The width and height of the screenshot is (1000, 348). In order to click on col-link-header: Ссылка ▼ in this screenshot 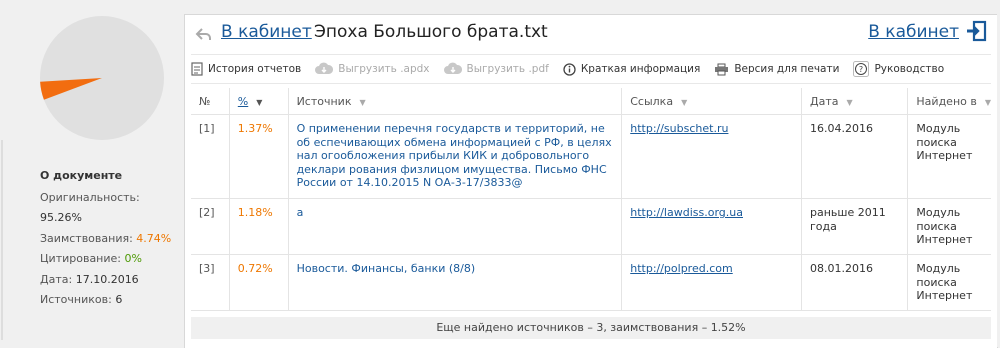, I will do `click(712, 101)`.